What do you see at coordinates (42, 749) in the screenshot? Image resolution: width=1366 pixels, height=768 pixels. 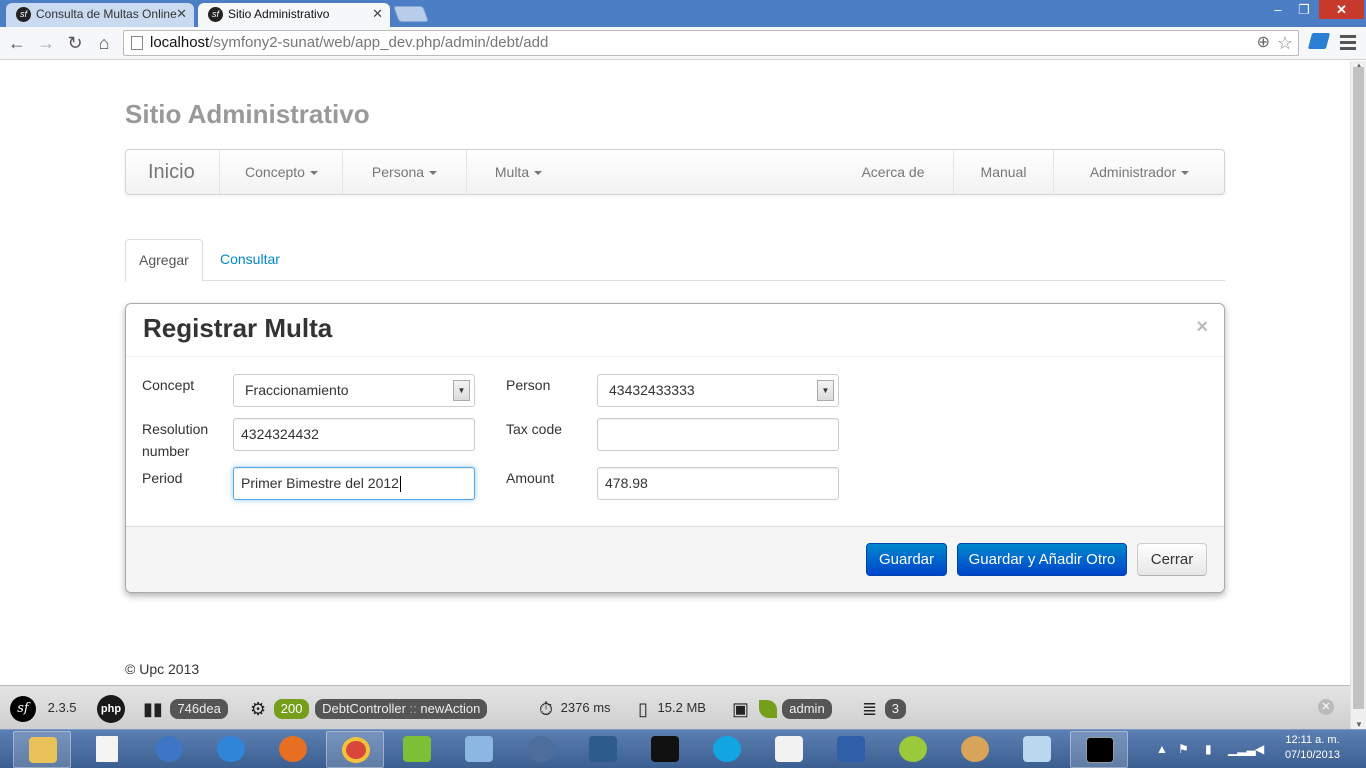 I see `taskbar-explorer` at bounding box center [42, 749].